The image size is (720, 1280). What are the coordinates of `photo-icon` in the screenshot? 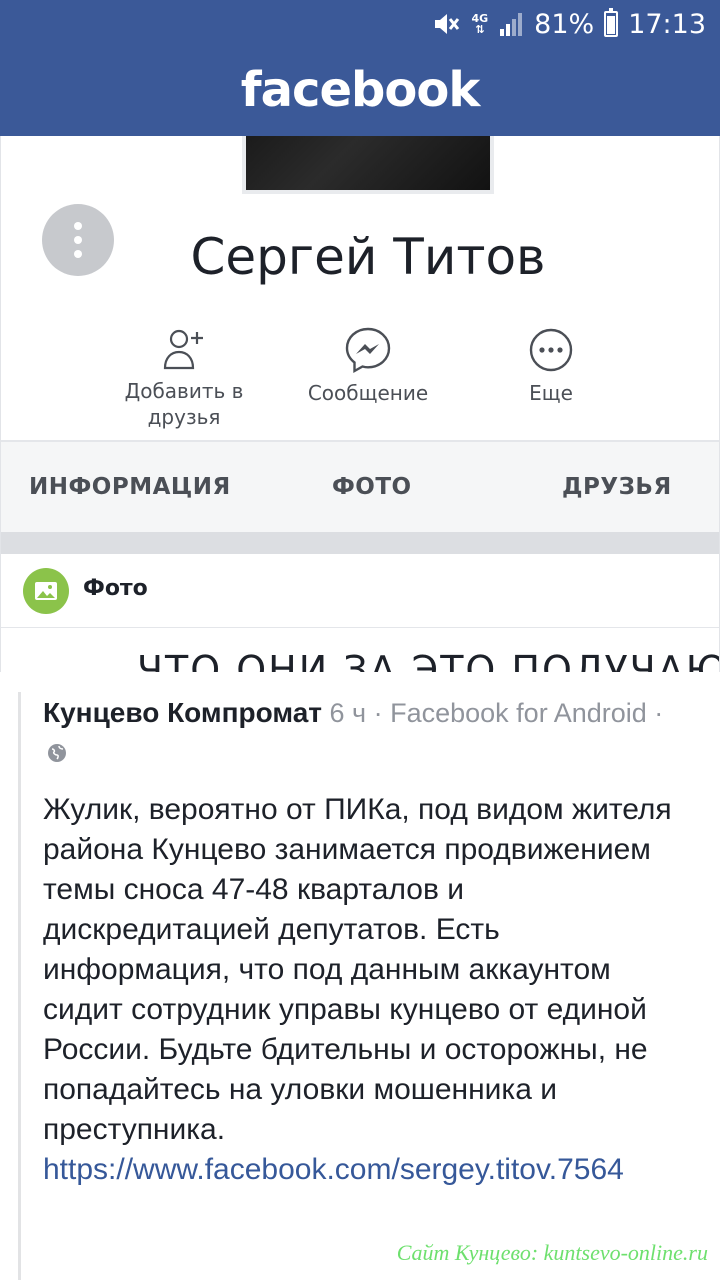 It's located at (46, 591).